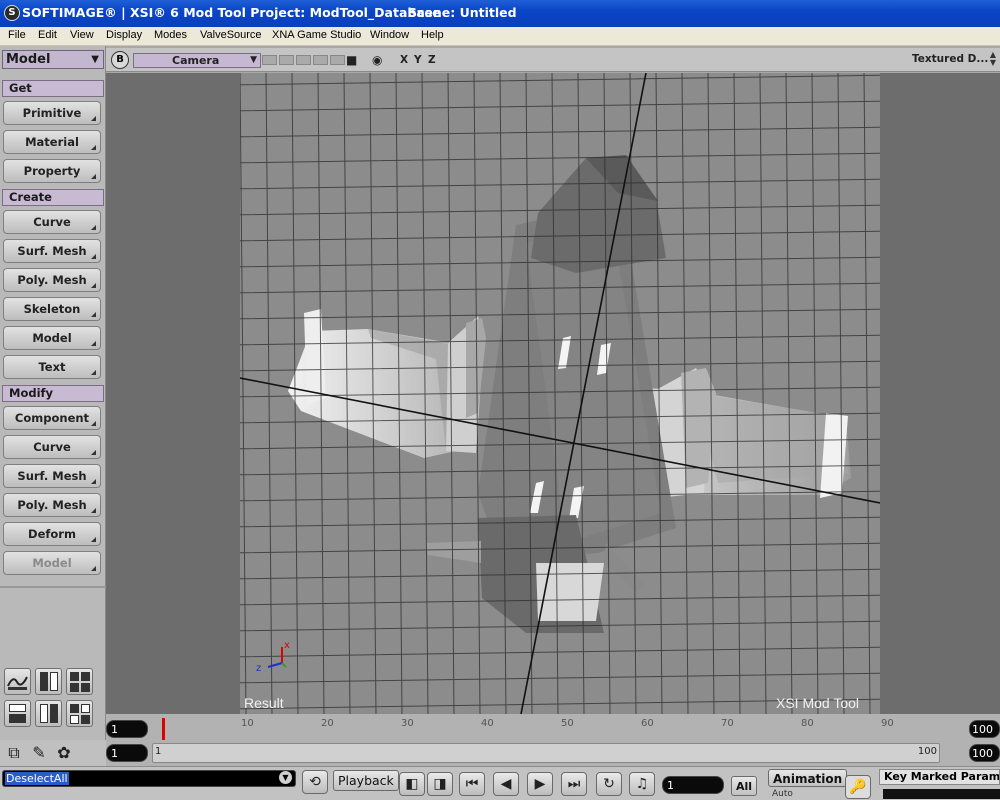 This screenshot has height=800, width=1000. What do you see at coordinates (693, 785) in the screenshot?
I see `current-frame-field: 1` at bounding box center [693, 785].